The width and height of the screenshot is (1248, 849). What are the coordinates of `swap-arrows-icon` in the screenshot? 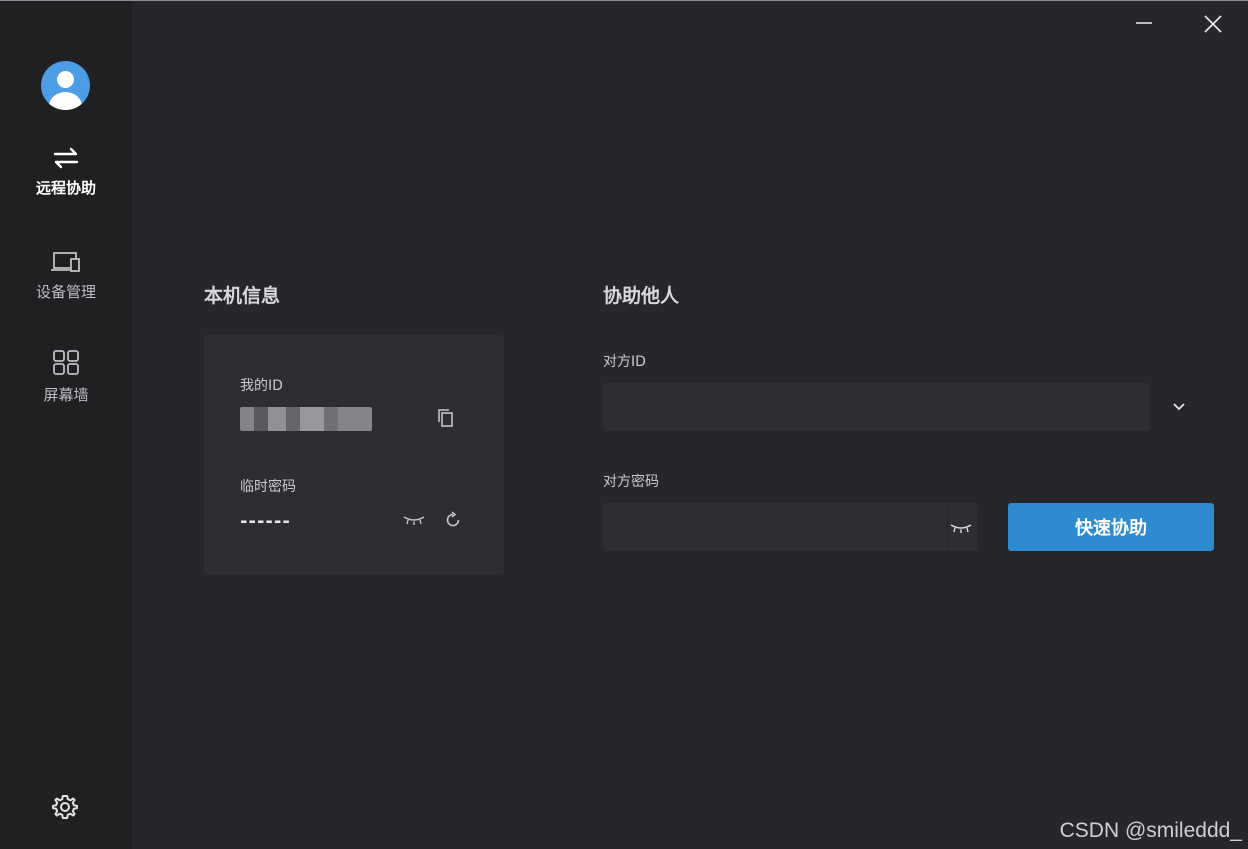 It's located at (66, 158).